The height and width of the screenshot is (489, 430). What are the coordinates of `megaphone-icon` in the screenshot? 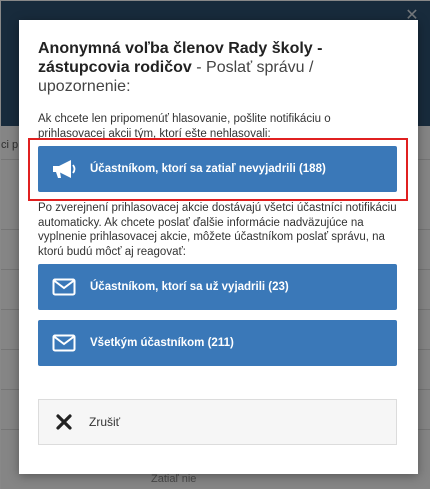 It's located at (64, 169).